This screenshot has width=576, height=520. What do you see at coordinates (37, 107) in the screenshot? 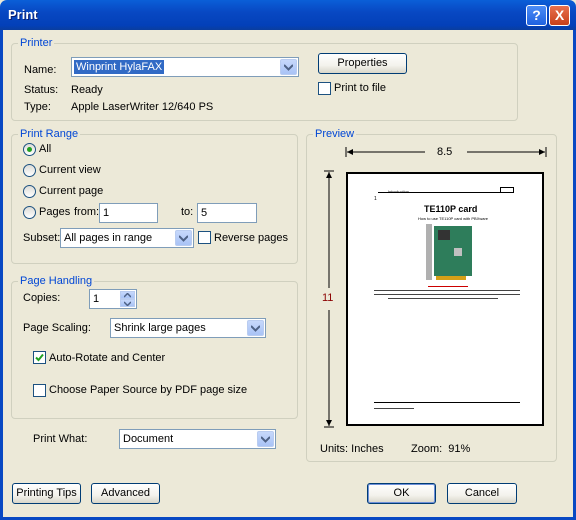
I see `type-label: Type:` at bounding box center [37, 107].